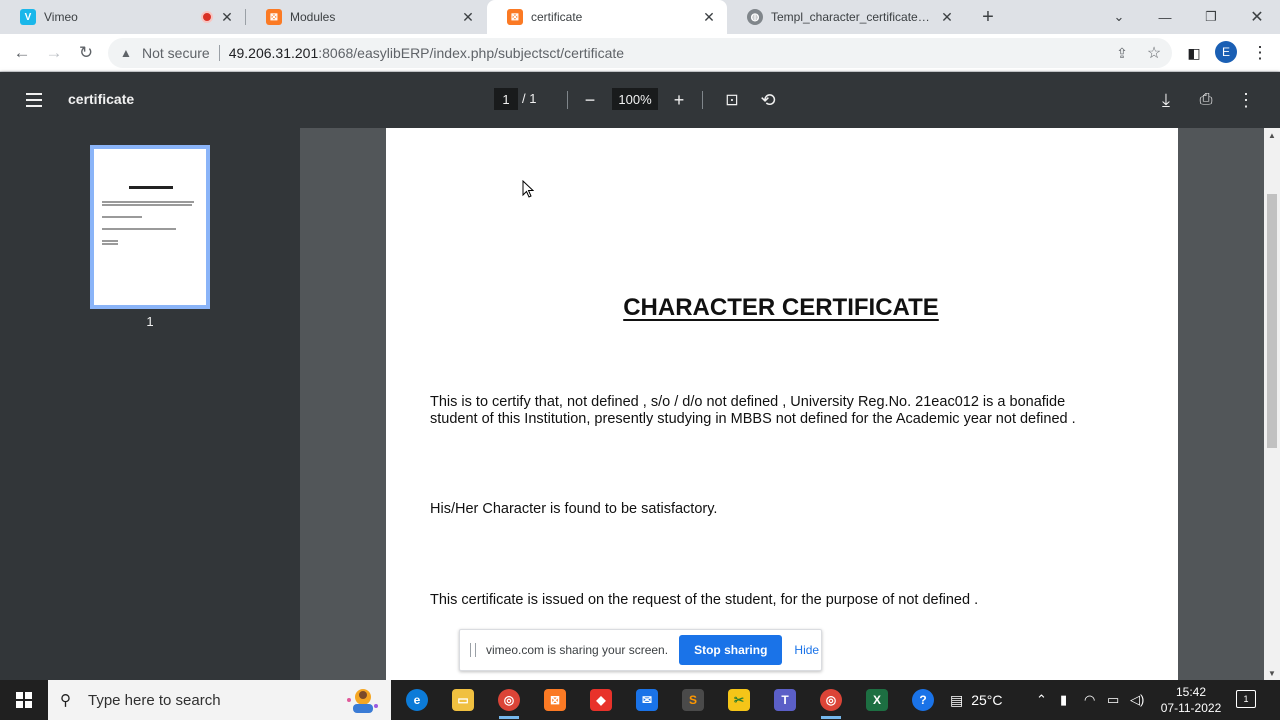 The width and height of the screenshot is (1280, 720). Describe the element at coordinates (831, 701) in the screenshot. I see `taskbar-chrome: ◎` at that location.